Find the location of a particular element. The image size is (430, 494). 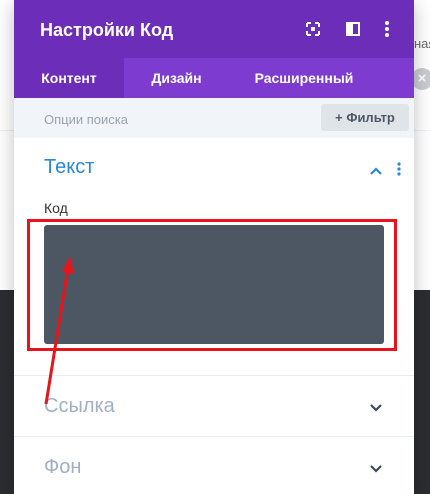

tab-bar: Контент Дизайн Расширенный is located at coordinates (214, 78).